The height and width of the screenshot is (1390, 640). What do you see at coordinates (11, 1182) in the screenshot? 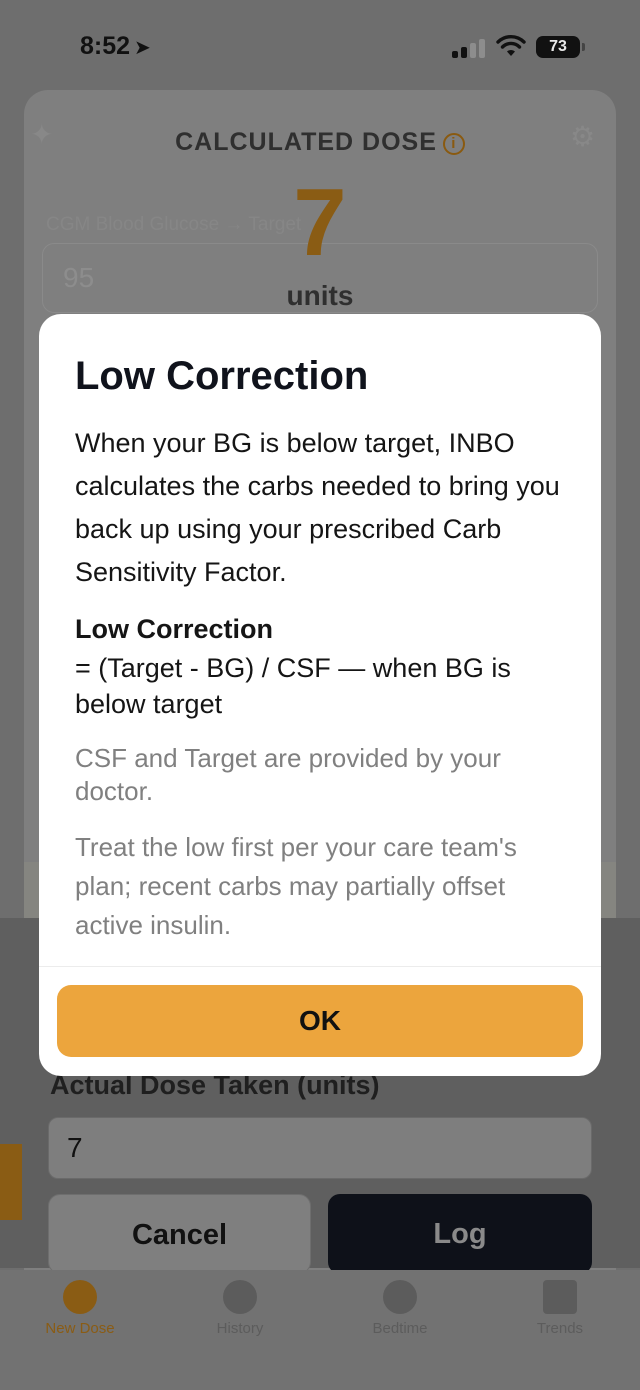
I see `background-accent-strip` at bounding box center [11, 1182].